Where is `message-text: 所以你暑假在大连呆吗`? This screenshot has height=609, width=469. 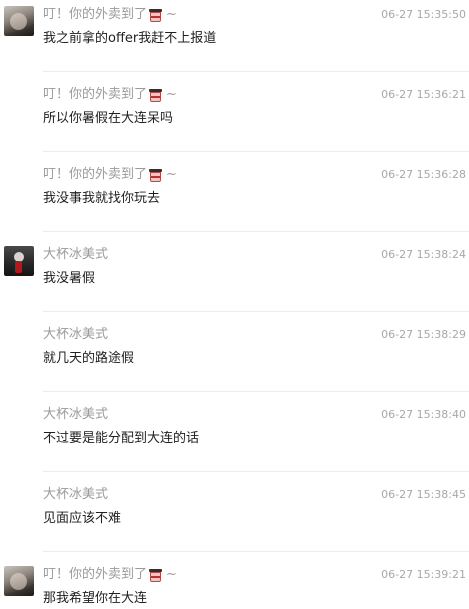 message-text: 所以你暑假在大连呆吗 is located at coordinates (108, 119).